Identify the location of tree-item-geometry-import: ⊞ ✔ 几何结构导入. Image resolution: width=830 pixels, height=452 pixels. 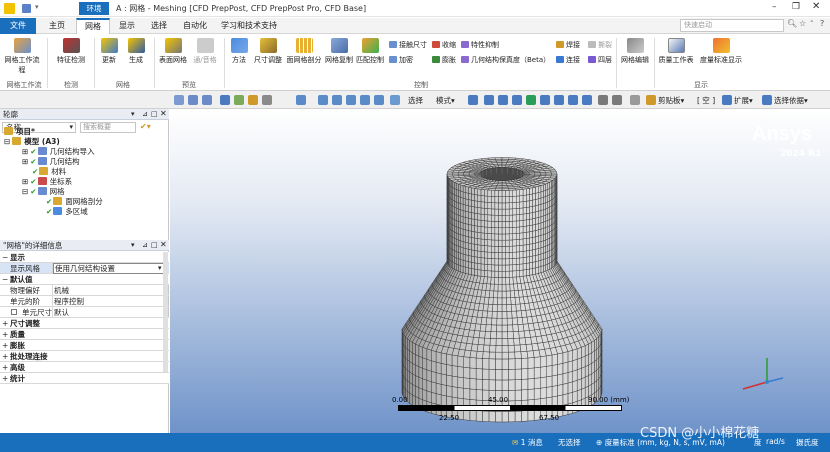
(58, 152).